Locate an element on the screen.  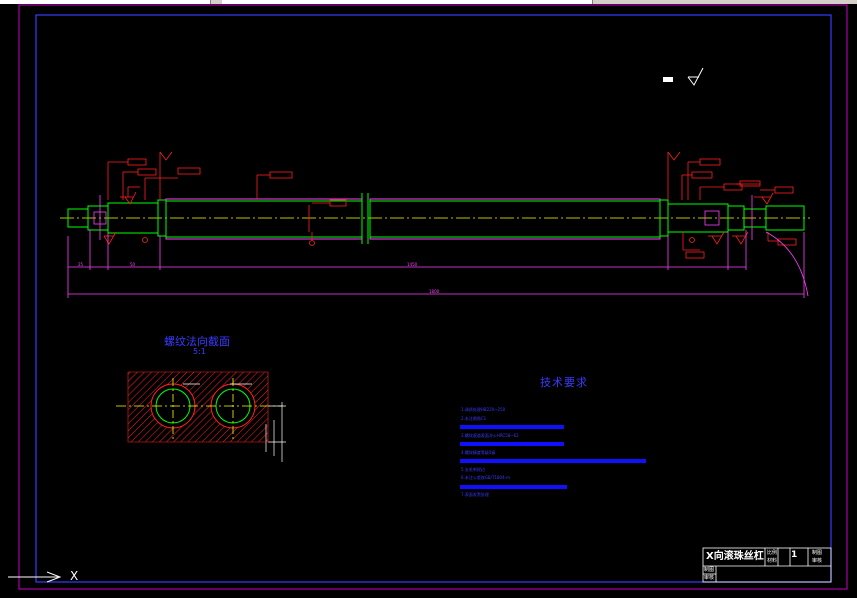
right-annotations is located at coordinates (732, 205).